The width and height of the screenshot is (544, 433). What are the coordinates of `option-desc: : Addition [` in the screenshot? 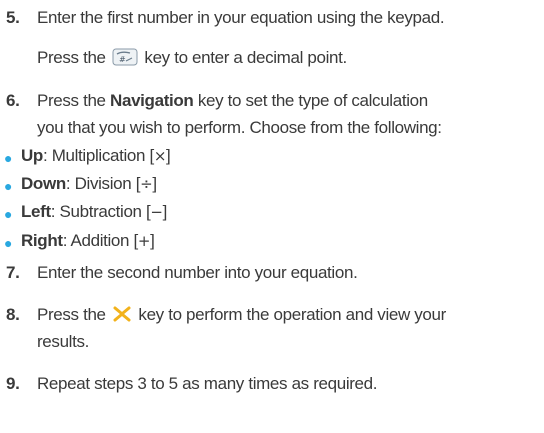 It's located at (100, 240).